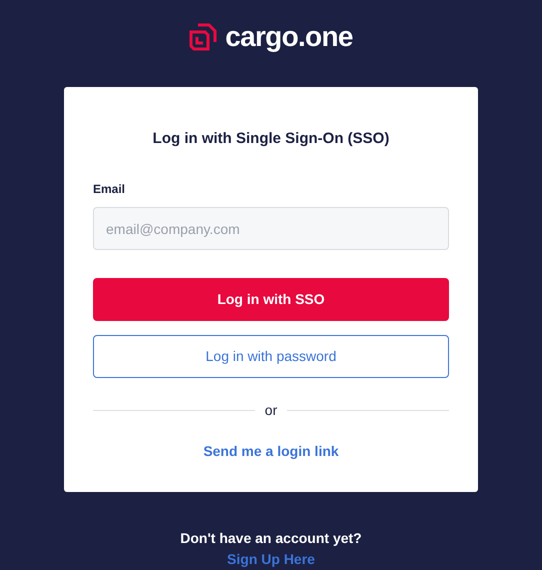 This screenshot has width=542, height=570. Describe the element at coordinates (271, 538) in the screenshot. I see `signup-prompt: Don't have an account yet?` at that location.